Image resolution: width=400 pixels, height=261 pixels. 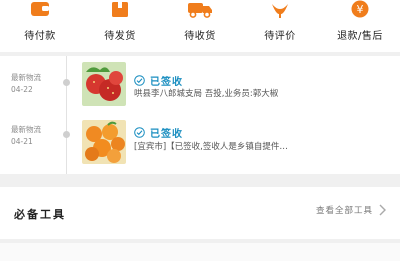 What do you see at coordinates (104, 84) in the screenshot?
I see `product-thumbnail-strawberry` at bounding box center [104, 84].